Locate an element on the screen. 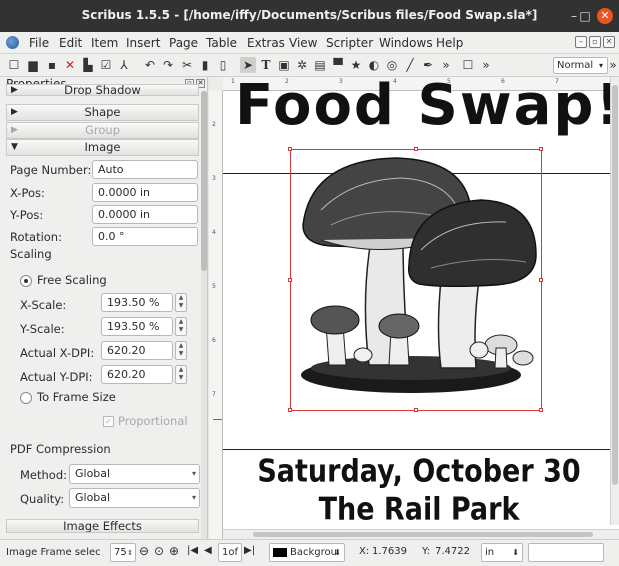  resize-handle-se is located at coordinates (541, 410).